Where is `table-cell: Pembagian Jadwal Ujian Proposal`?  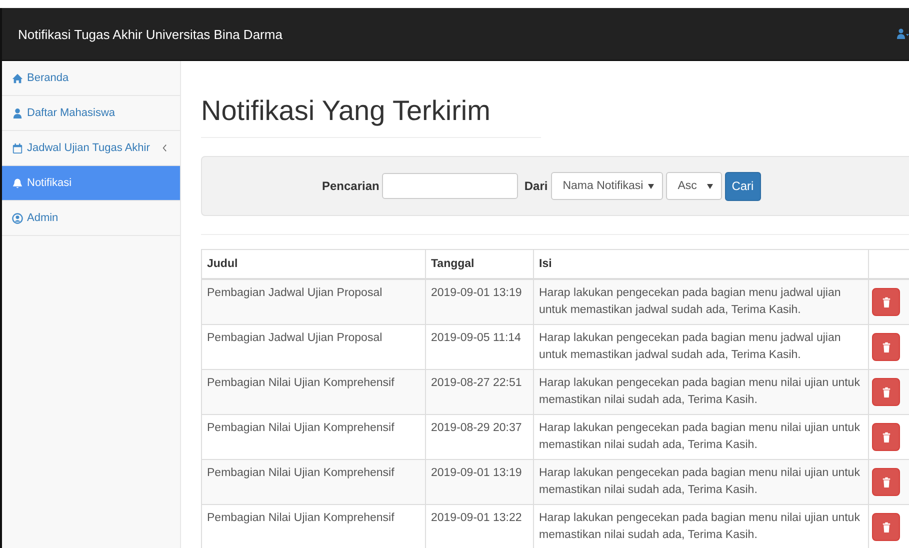
table-cell: Pembagian Jadwal Ujian Proposal is located at coordinates (314, 301).